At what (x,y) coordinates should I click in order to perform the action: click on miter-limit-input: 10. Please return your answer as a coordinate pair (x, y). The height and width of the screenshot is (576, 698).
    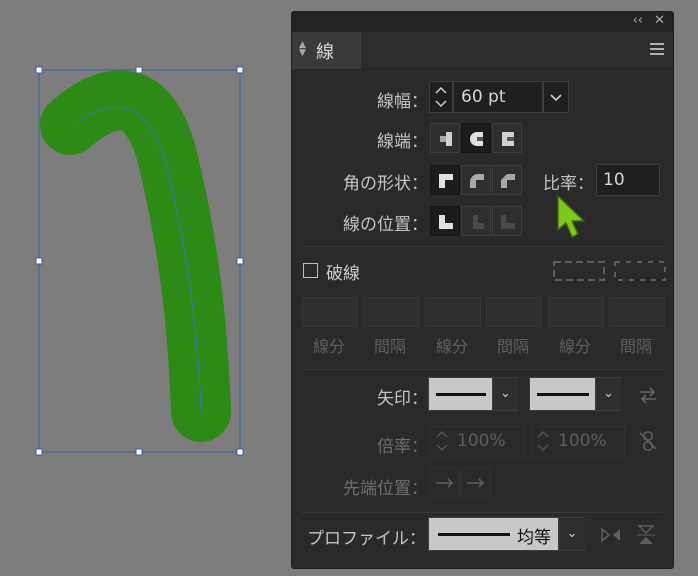
    Looking at the image, I should click on (628, 180).